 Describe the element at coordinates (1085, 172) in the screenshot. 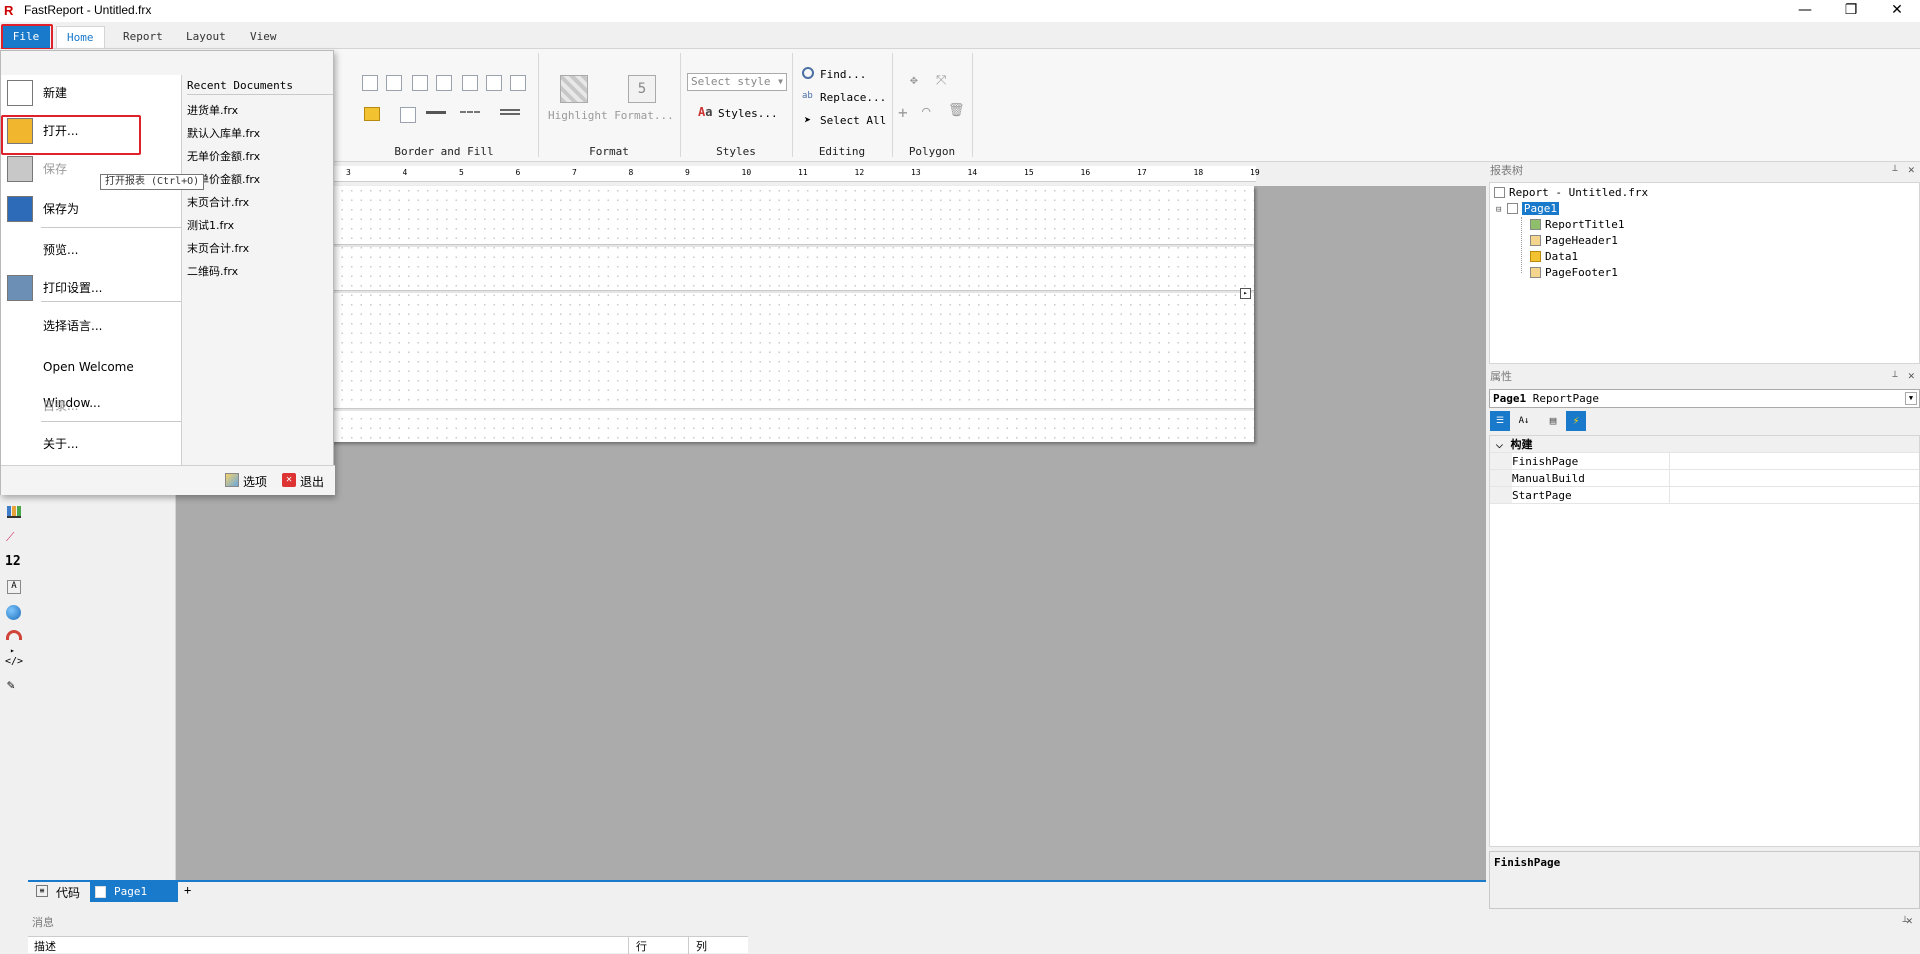

I see `ruler-tick-label: 16` at that location.